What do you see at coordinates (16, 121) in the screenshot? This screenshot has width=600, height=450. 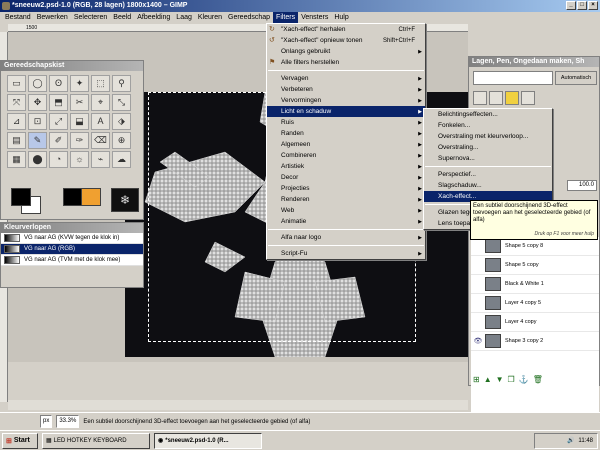 I see `shear-tool-icon: ⊿` at bounding box center [16, 121].